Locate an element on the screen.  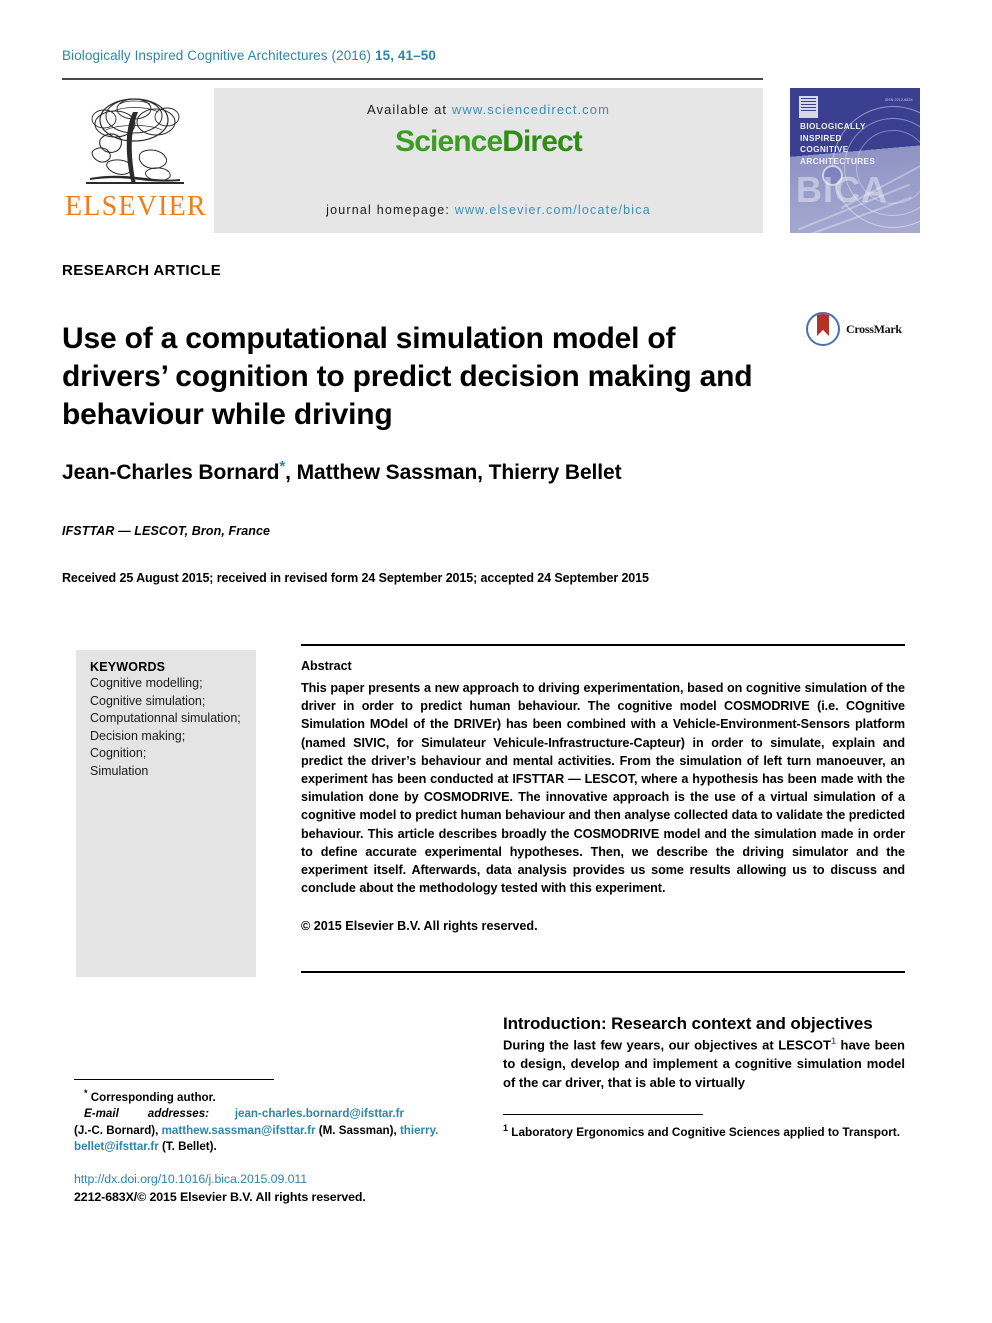
author-corresponding: Jean-Charles Bornard is located at coordinates (171, 472).